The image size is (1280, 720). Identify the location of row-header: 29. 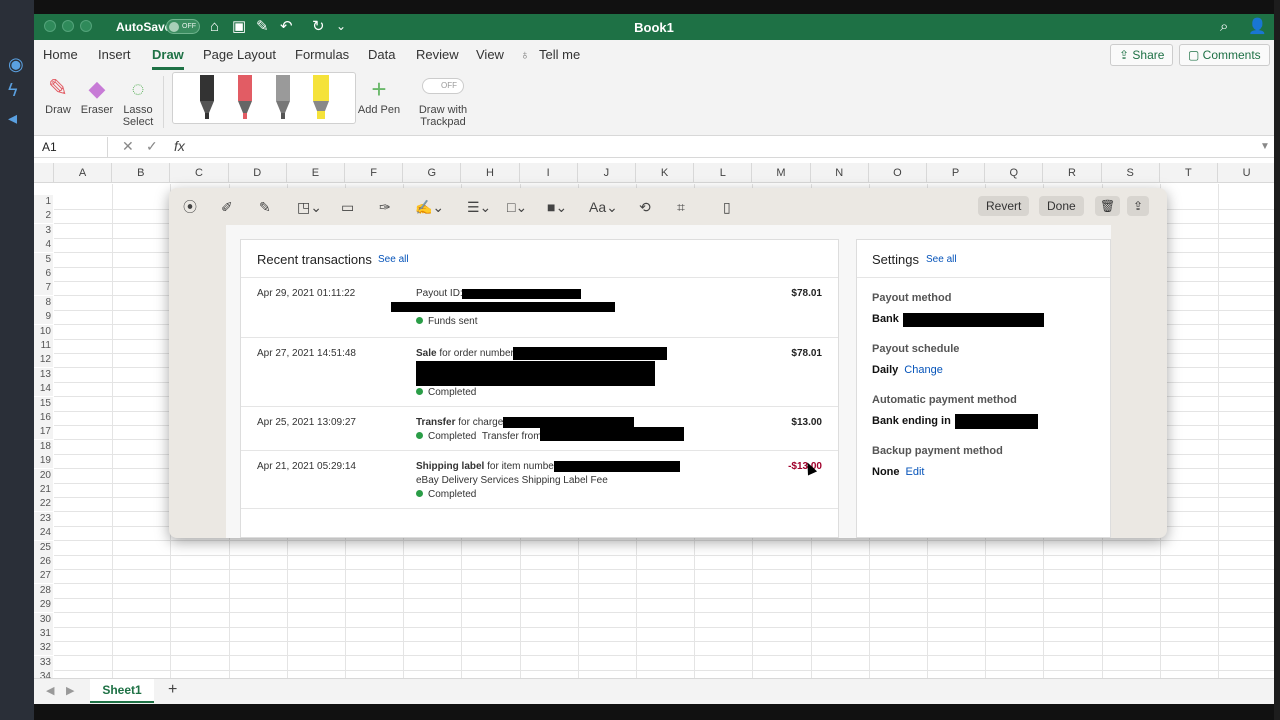
(43, 605).